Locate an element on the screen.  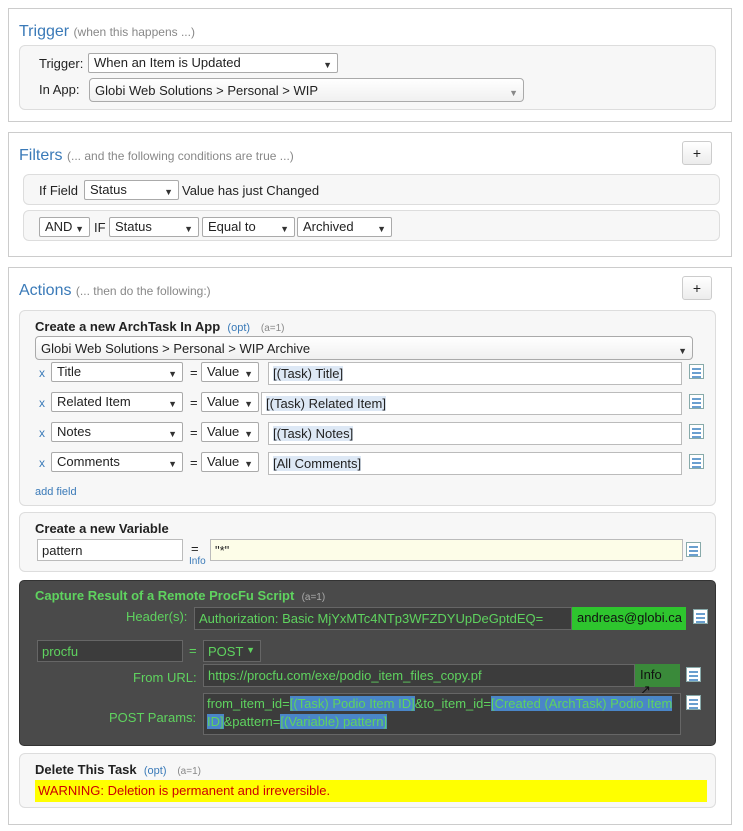
filter-field-value: Status is located at coordinates (108, 189).